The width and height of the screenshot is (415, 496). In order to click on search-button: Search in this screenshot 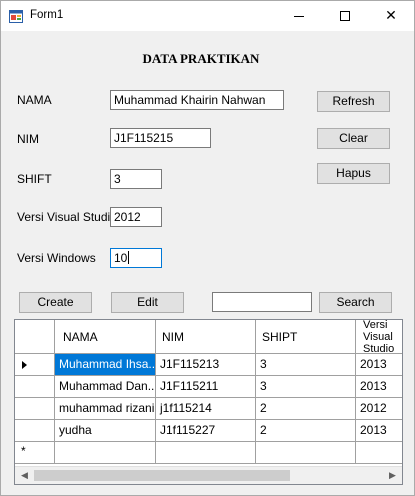, I will do `click(355, 302)`.